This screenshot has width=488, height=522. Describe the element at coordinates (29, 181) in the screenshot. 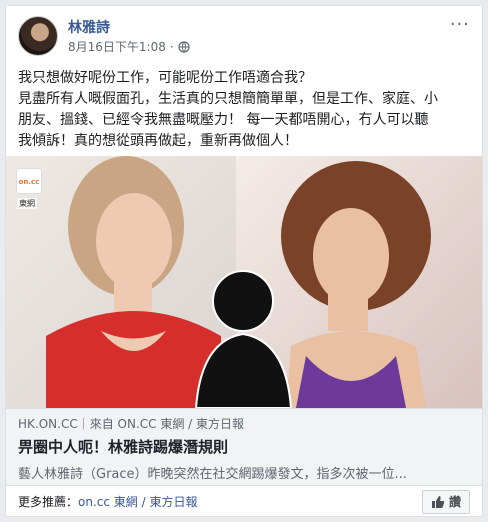

I see `oncc-logo: on.cc` at that location.